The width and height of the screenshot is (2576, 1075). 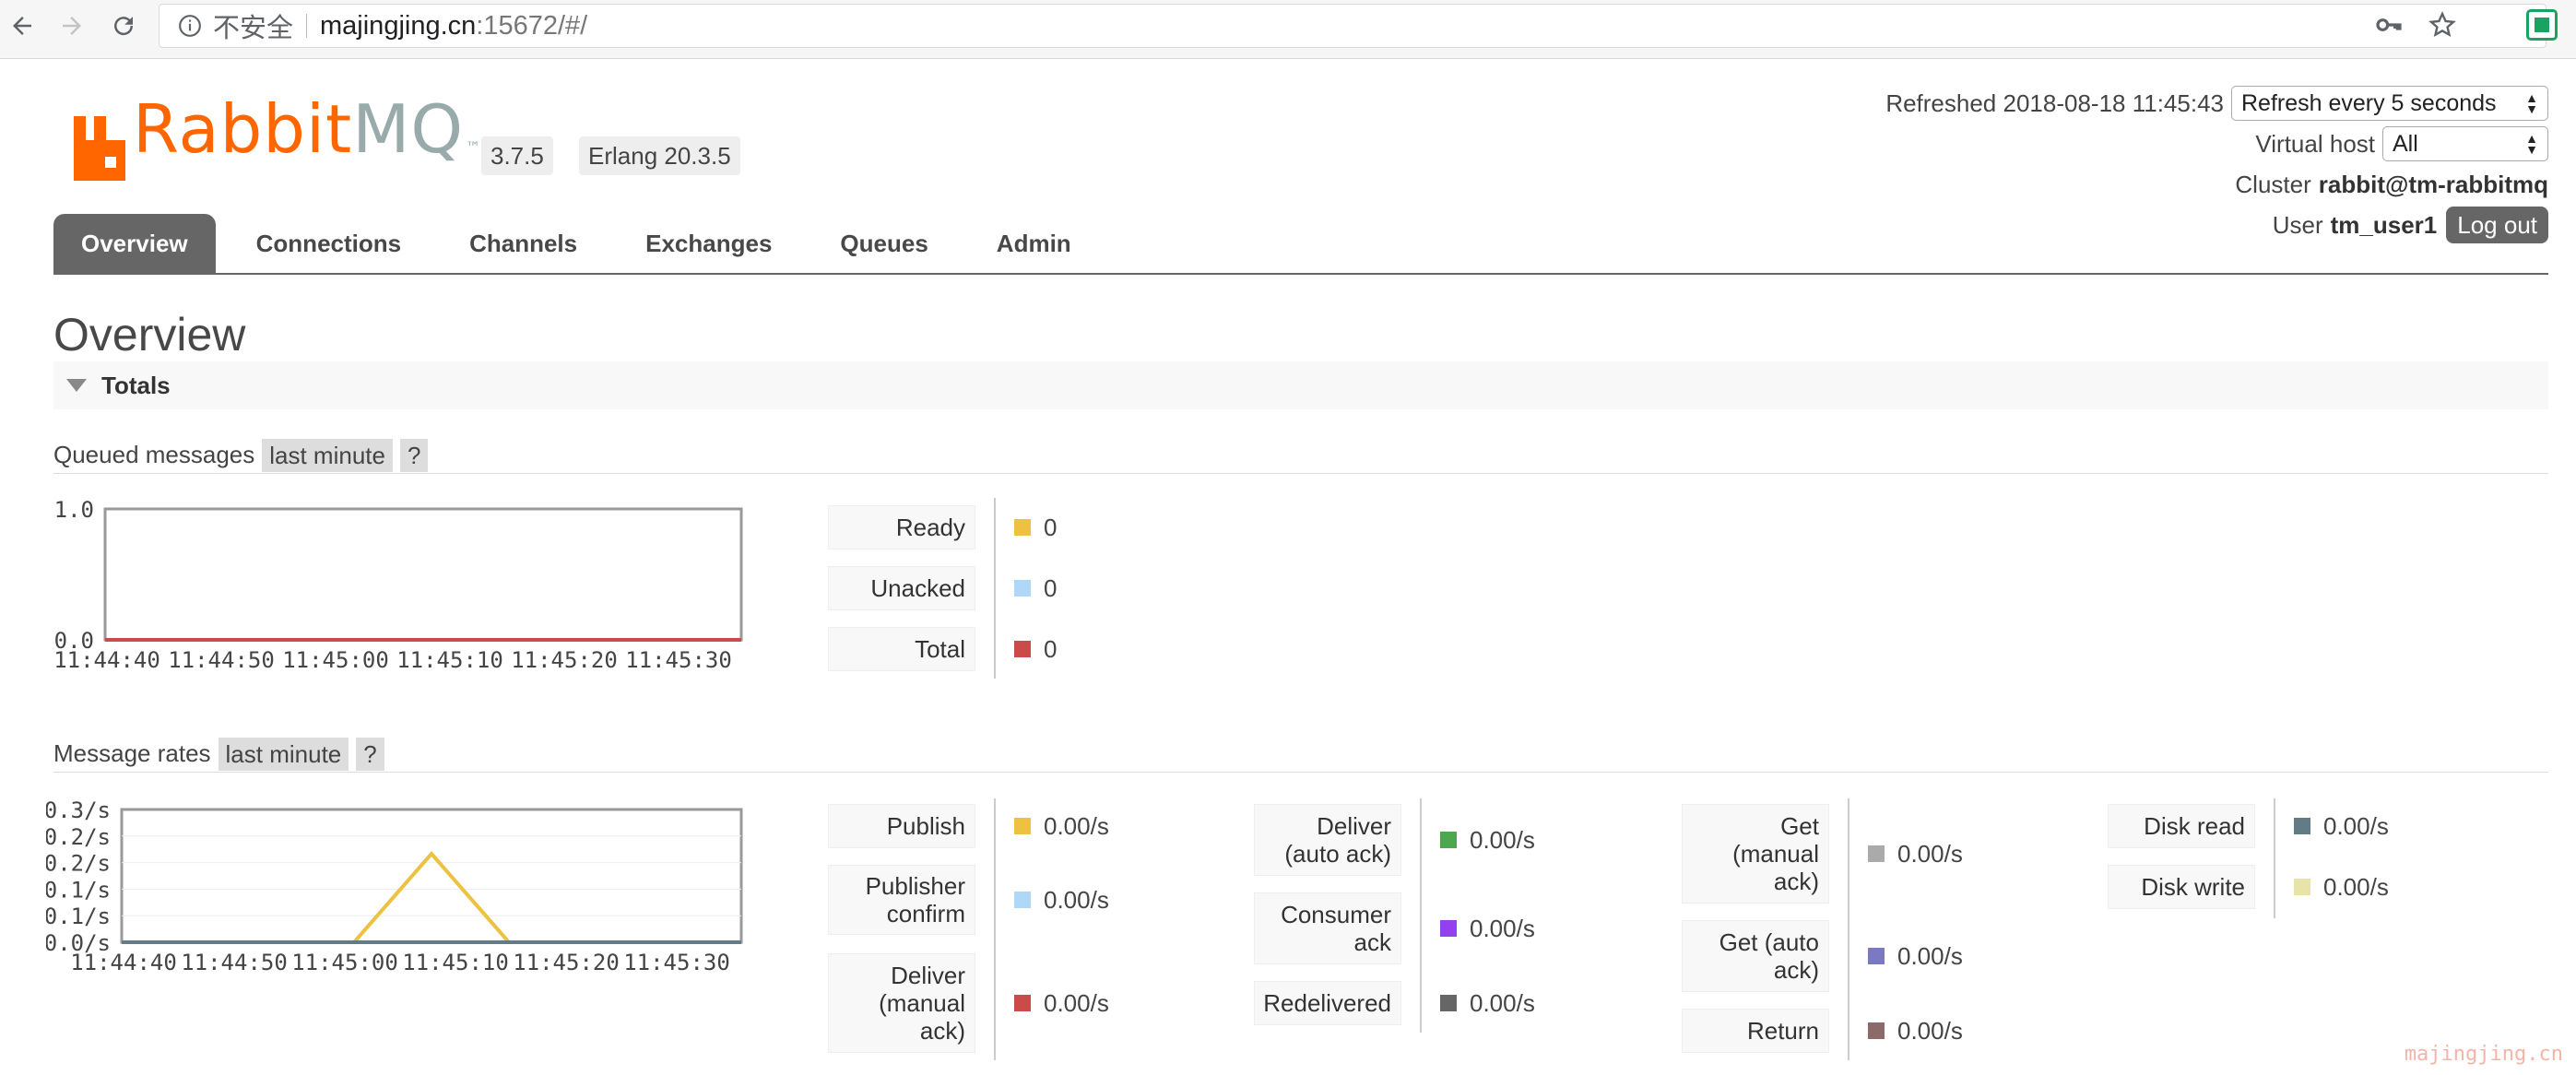 I want to click on legend-label-box: Deliver (auto ack), so click(x=1327, y=840).